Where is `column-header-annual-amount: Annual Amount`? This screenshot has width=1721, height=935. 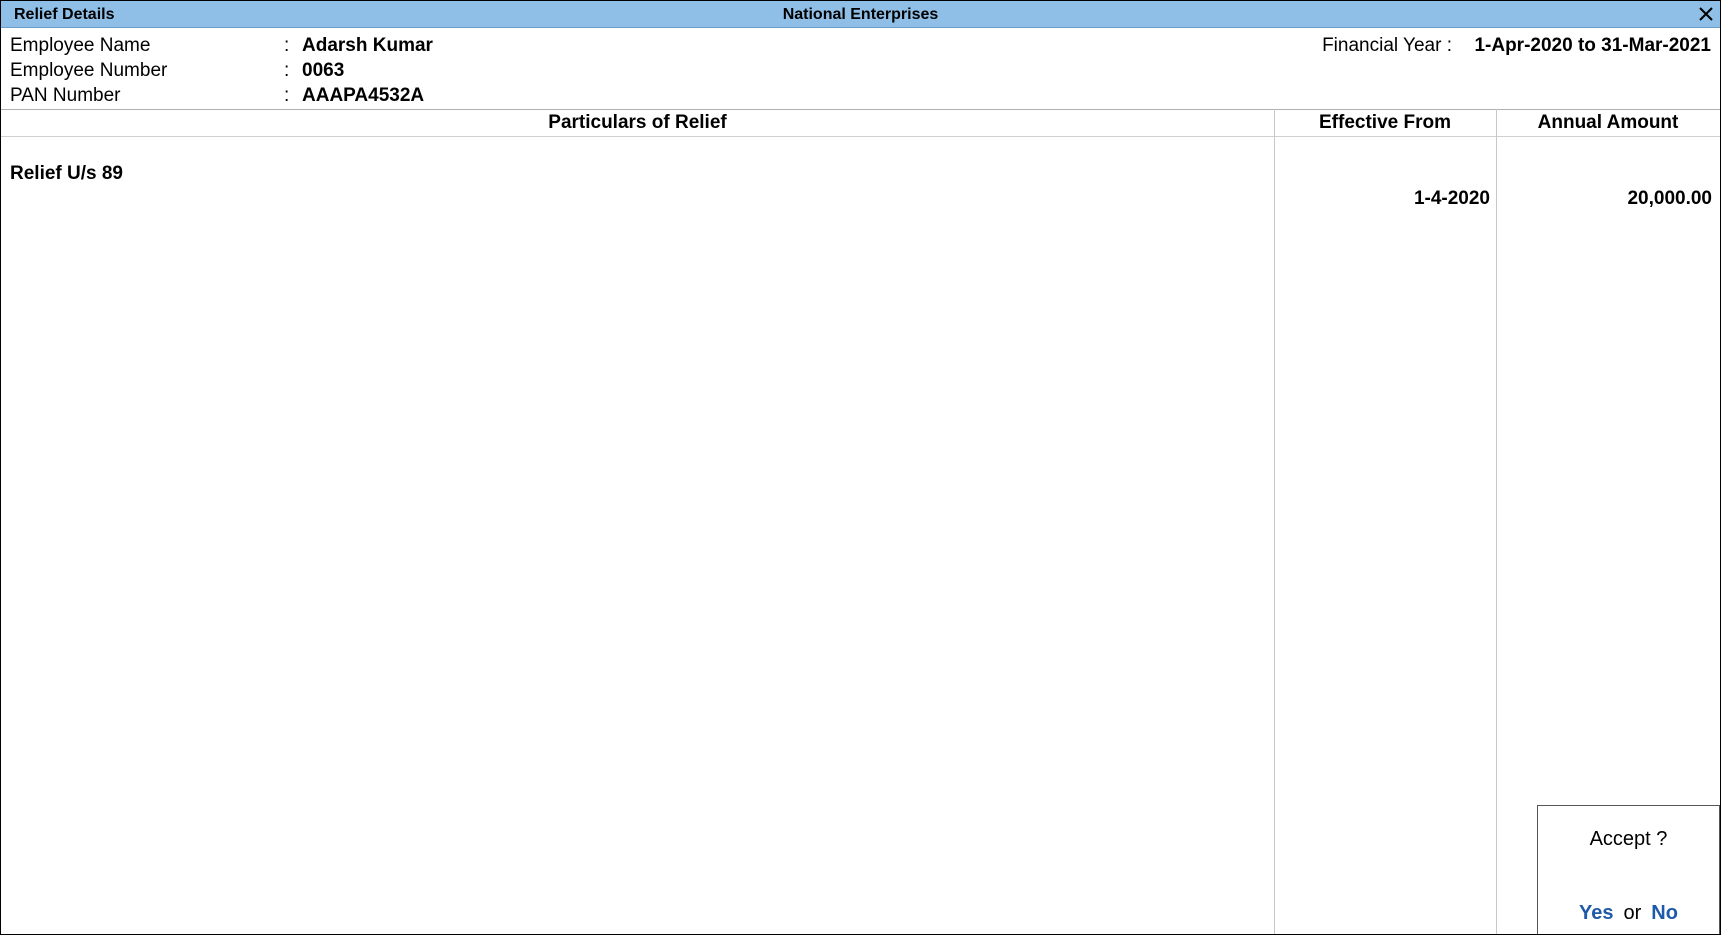 column-header-annual-amount: Annual Amount is located at coordinates (1608, 122).